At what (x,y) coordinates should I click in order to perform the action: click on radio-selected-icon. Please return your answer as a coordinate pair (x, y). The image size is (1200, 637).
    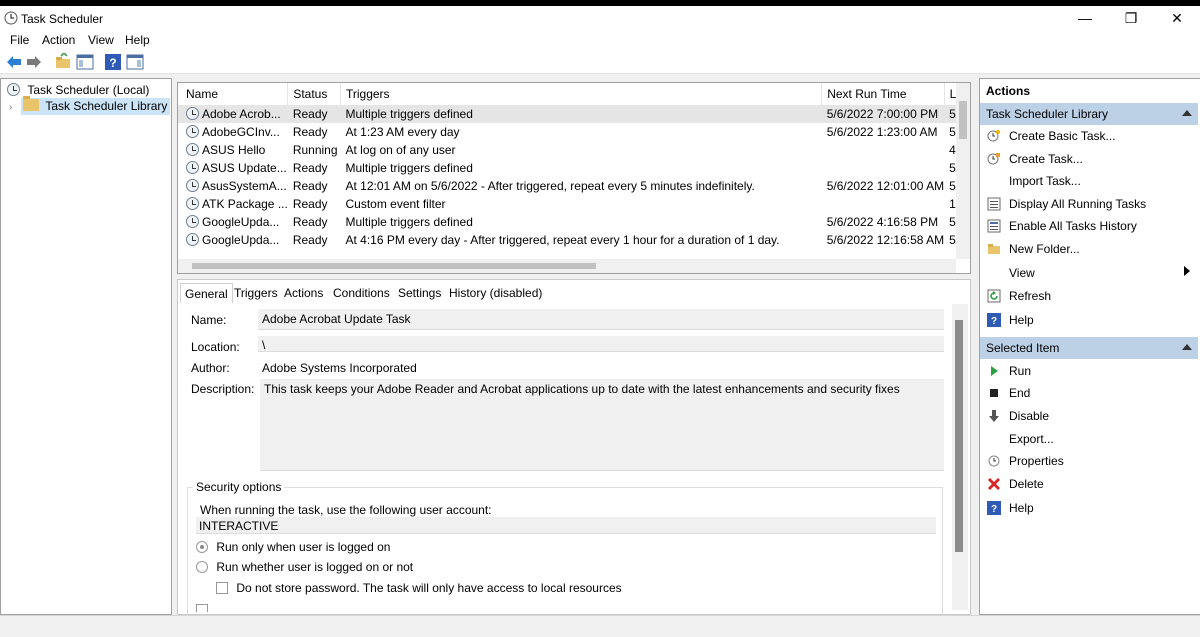
    Looking at the image, I should click on (202, 547).